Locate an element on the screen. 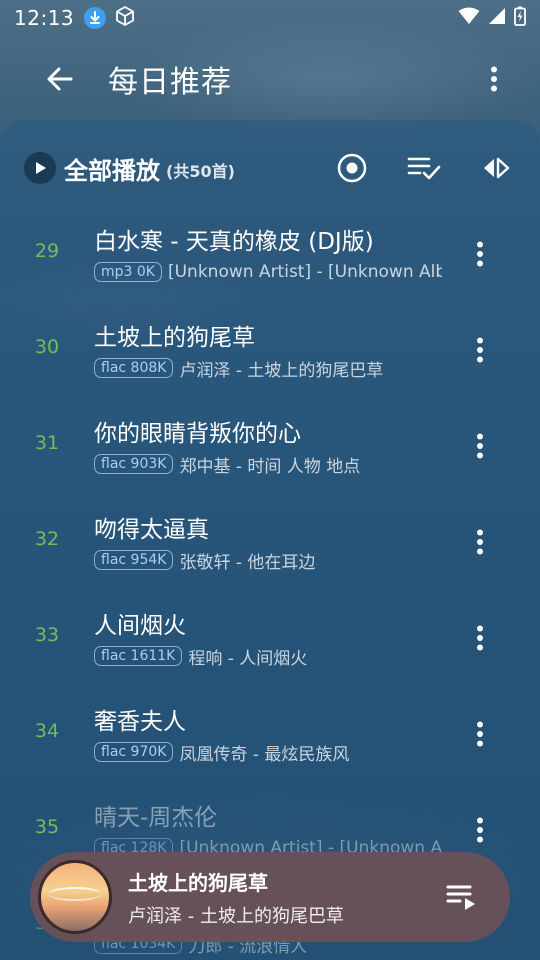 Image resolution: width=540 pixels, height=960 pixels. app-bar: 每日推荐 is located at coordinates (270, 79).